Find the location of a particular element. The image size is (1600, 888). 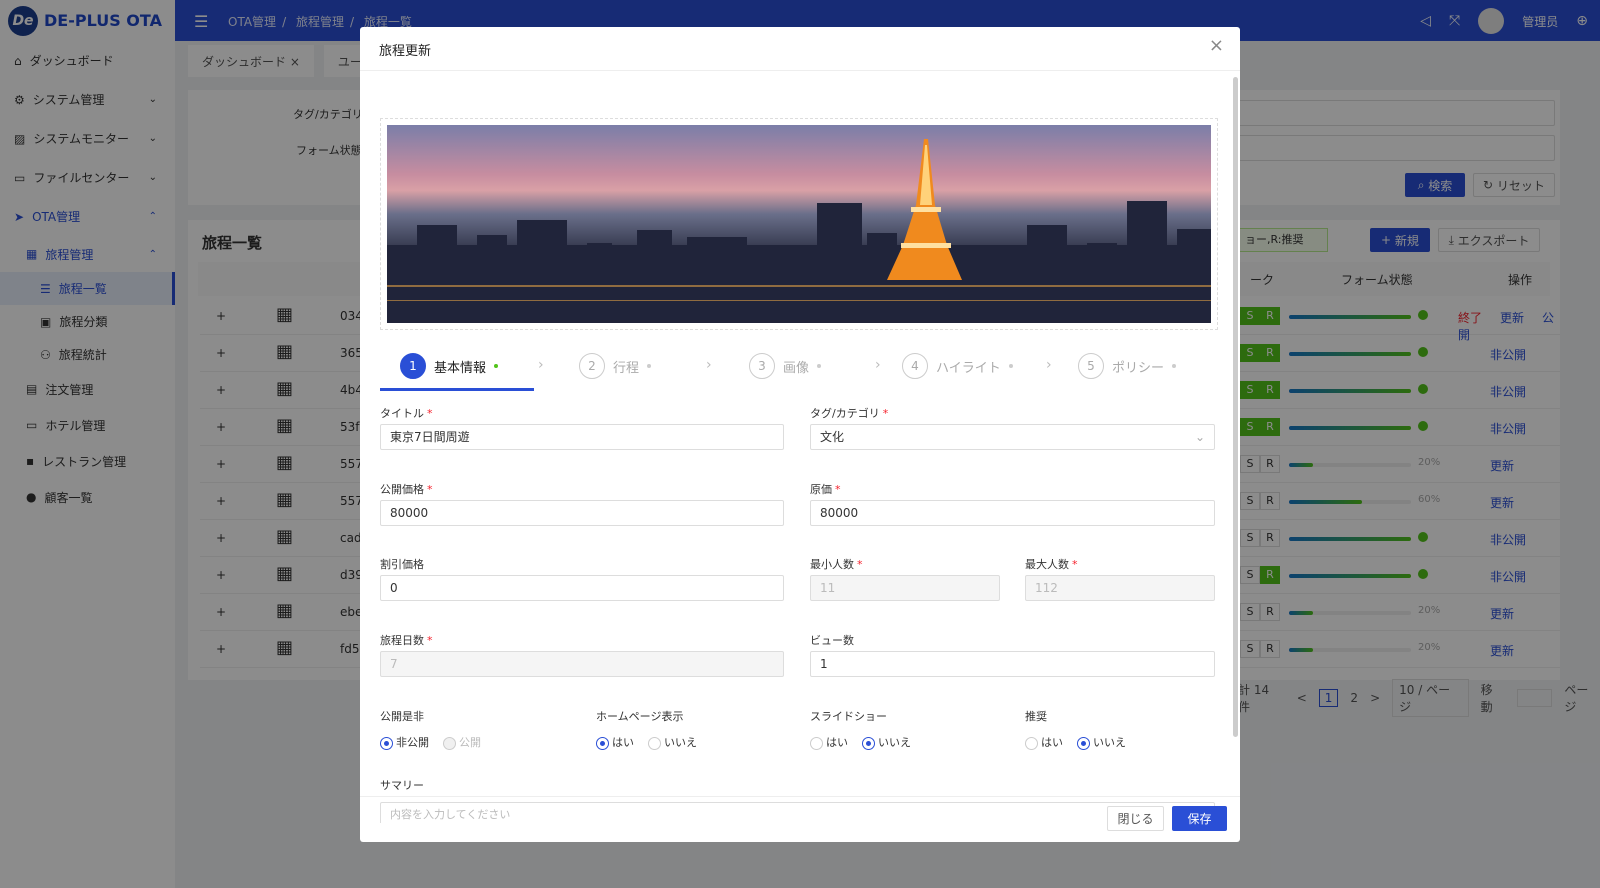

step-highlights: 4 ハイライト is located at coordinates (957, 366).